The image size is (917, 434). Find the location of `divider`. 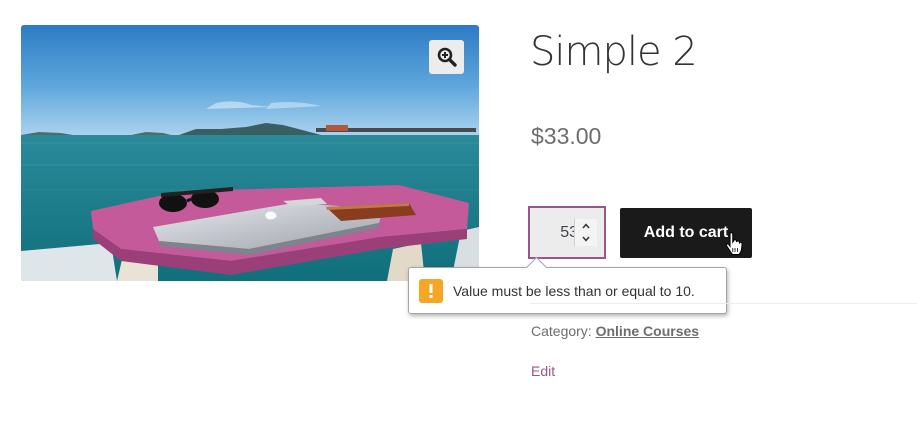

divider is located at coordinates (723, 303).